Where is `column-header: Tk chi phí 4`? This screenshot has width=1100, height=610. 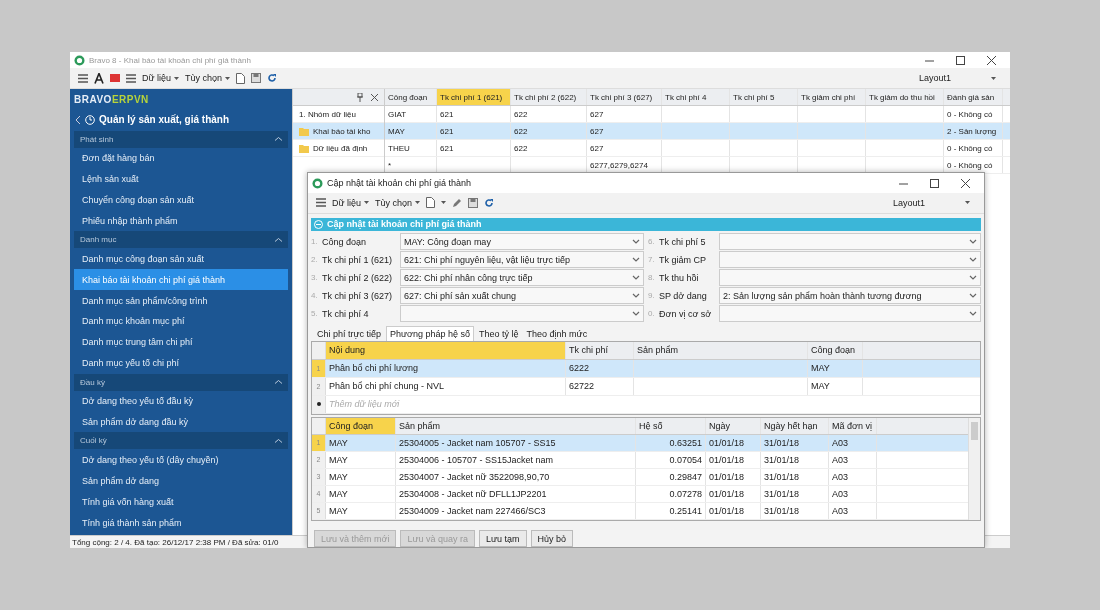 column-header: Tk chi phí 4 is located at coordinates (696, 97).